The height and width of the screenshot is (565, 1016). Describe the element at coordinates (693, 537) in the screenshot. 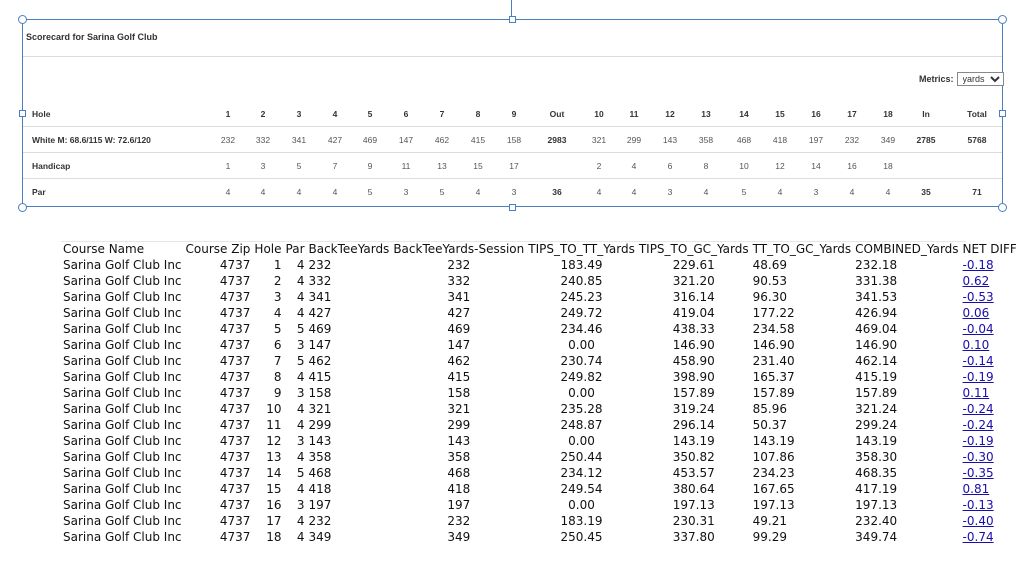

I see `table-cell: 337.80` at that location.